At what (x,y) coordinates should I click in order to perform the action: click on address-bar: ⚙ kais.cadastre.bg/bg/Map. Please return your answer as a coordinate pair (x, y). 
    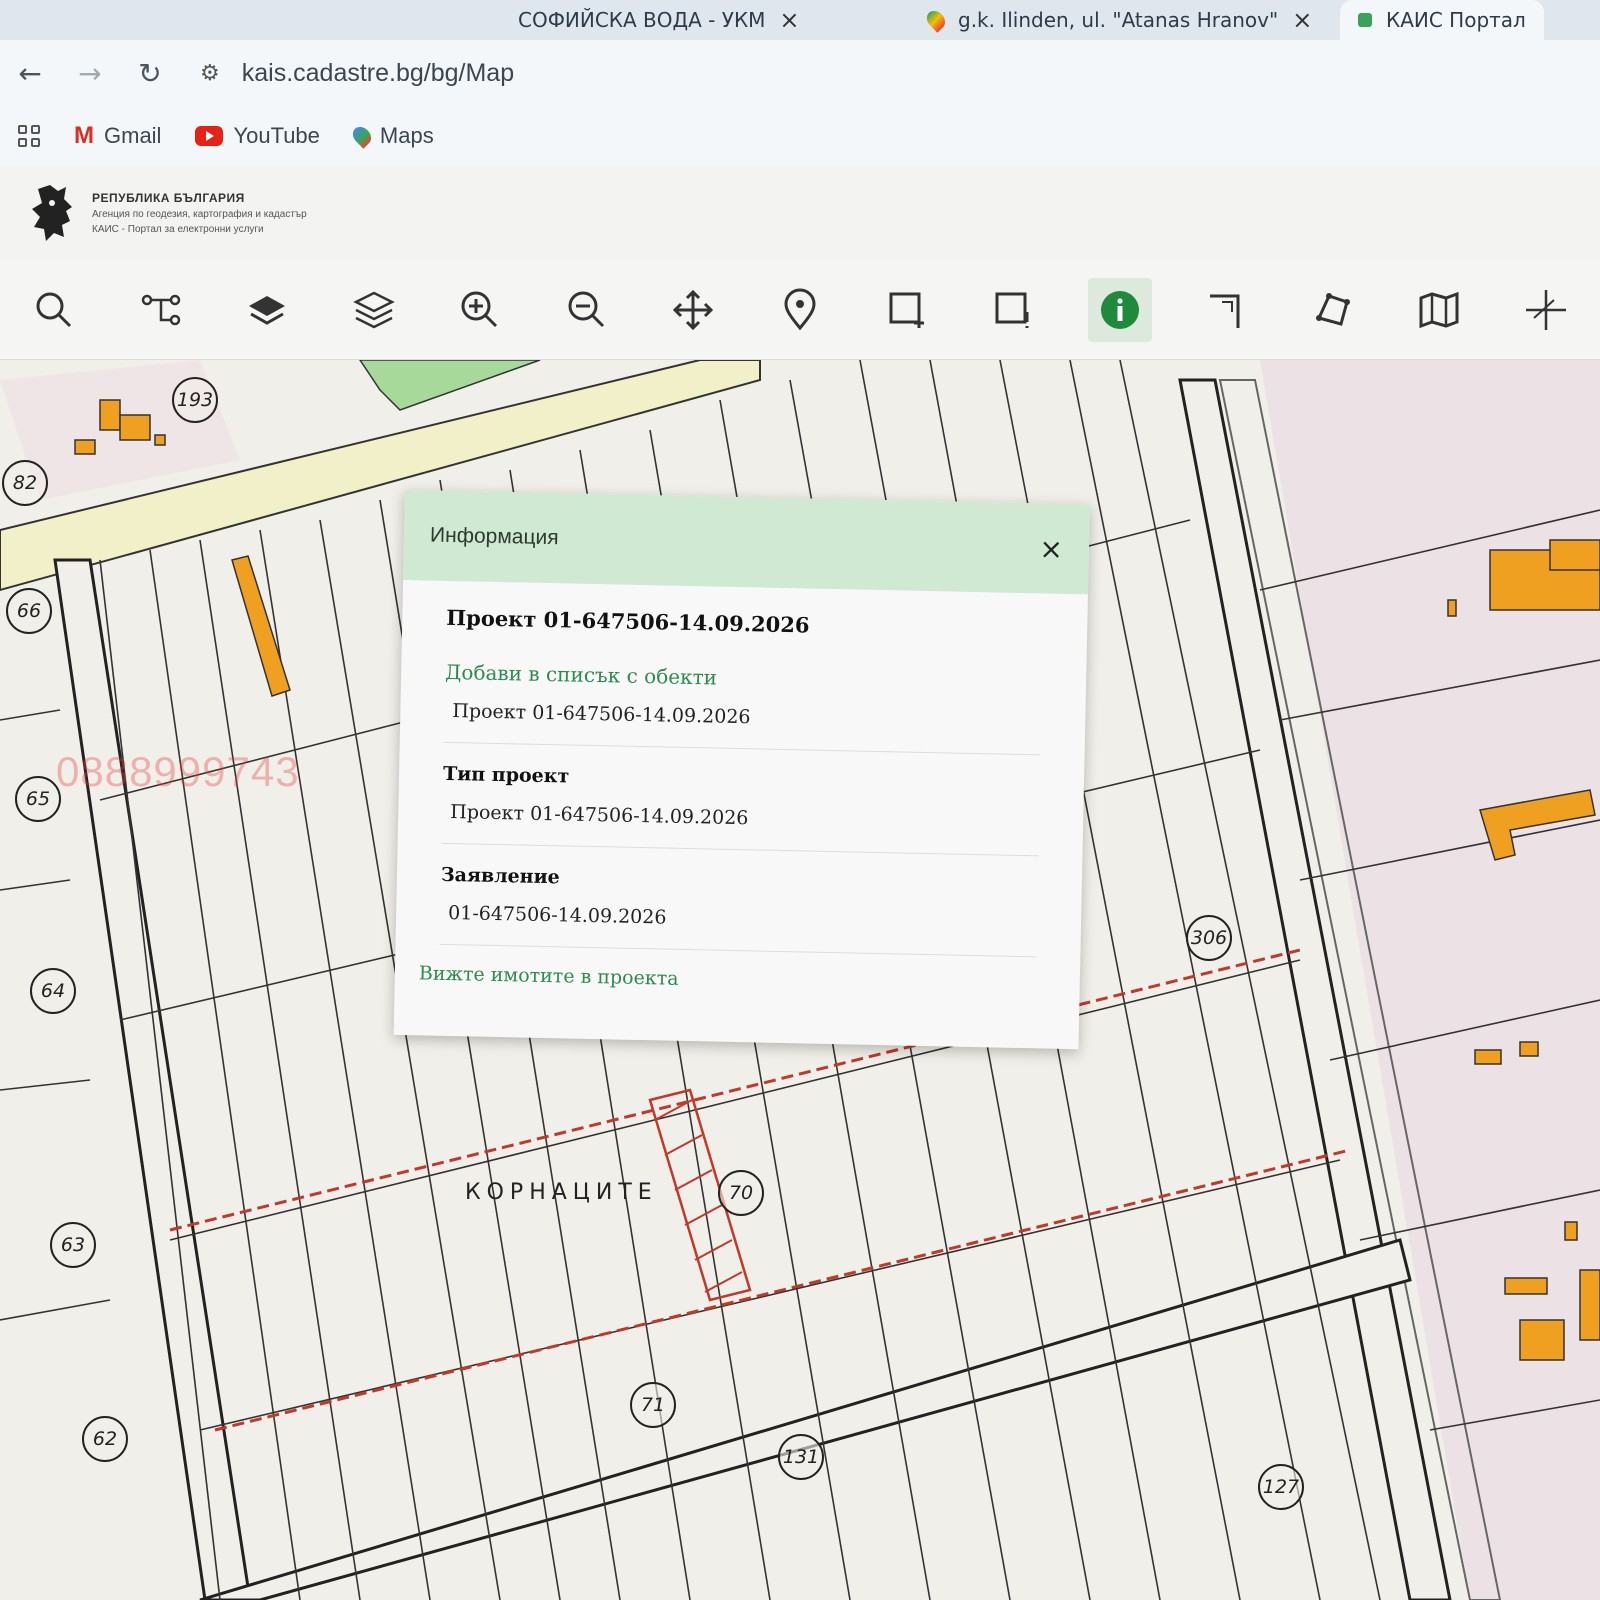
    Looking at the image, I should click on (357, 73).